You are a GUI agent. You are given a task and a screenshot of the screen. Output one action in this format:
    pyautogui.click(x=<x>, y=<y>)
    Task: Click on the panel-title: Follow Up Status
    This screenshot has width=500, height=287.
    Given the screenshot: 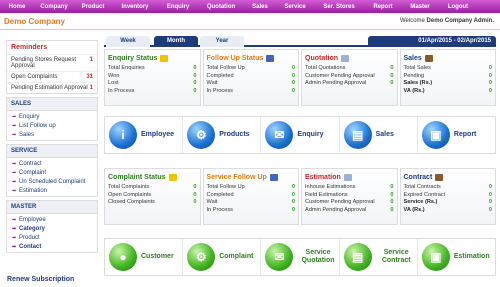 What is the action you would take?
    pyautogui.click(x=251, y=58)
    